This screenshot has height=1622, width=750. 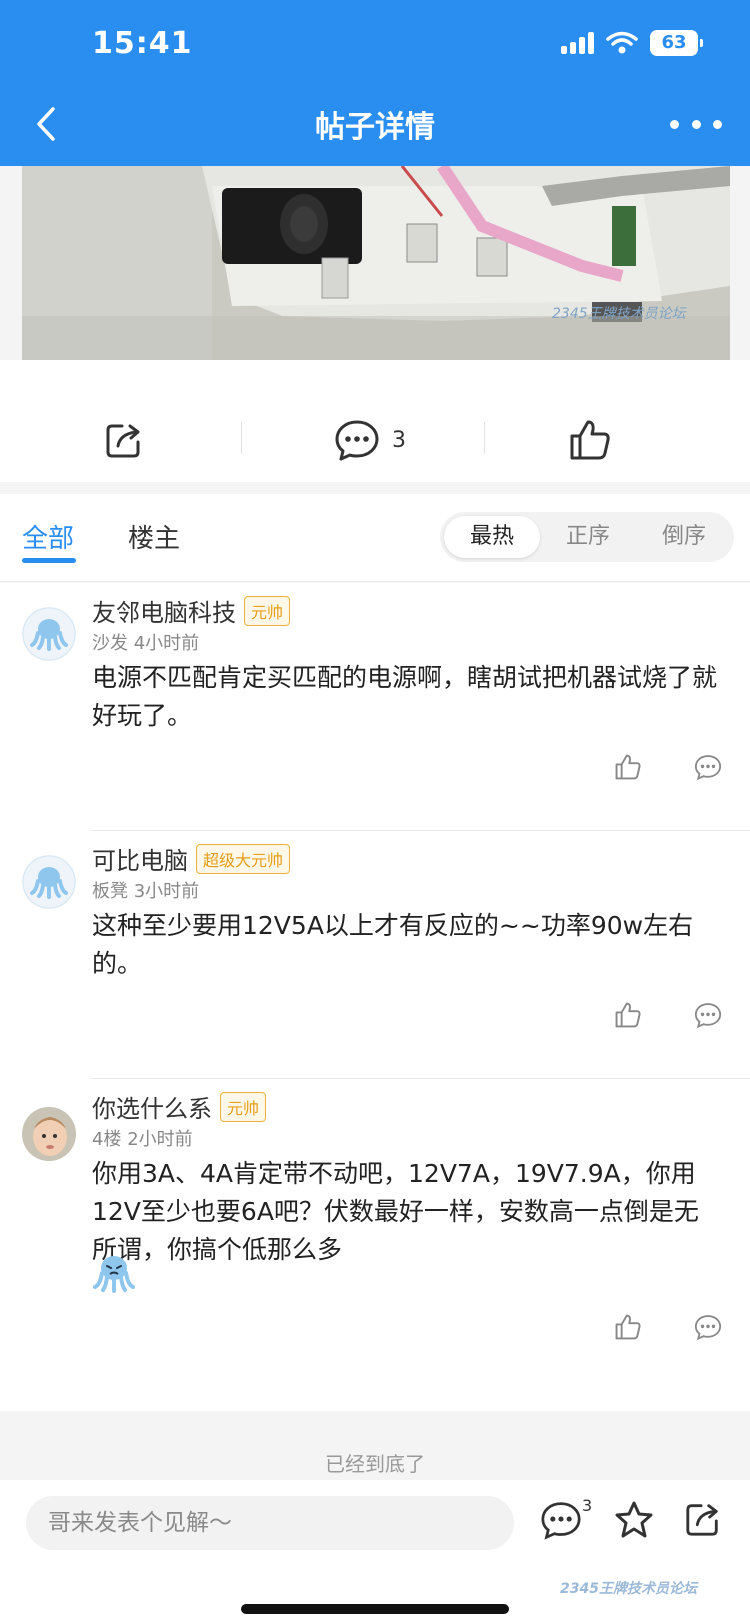 What do you see at coordinates (628, 1589) in the screenshot?
I see `site-watermark: 2345王牌技术员论坛` at bounding box center [628, 1589].